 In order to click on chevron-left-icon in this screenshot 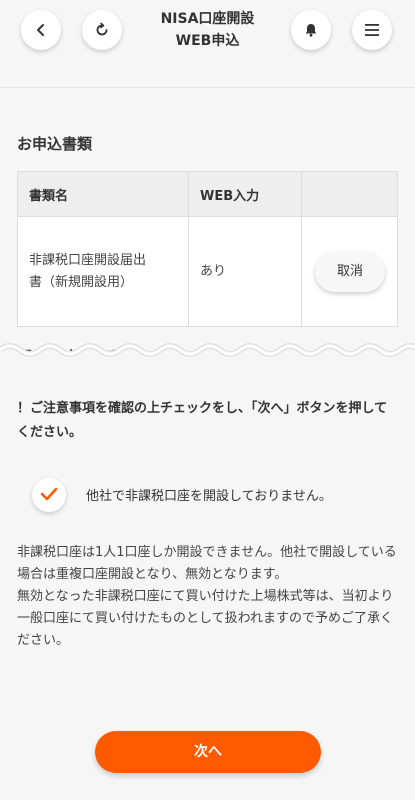, I will do `click(41, 30)`.